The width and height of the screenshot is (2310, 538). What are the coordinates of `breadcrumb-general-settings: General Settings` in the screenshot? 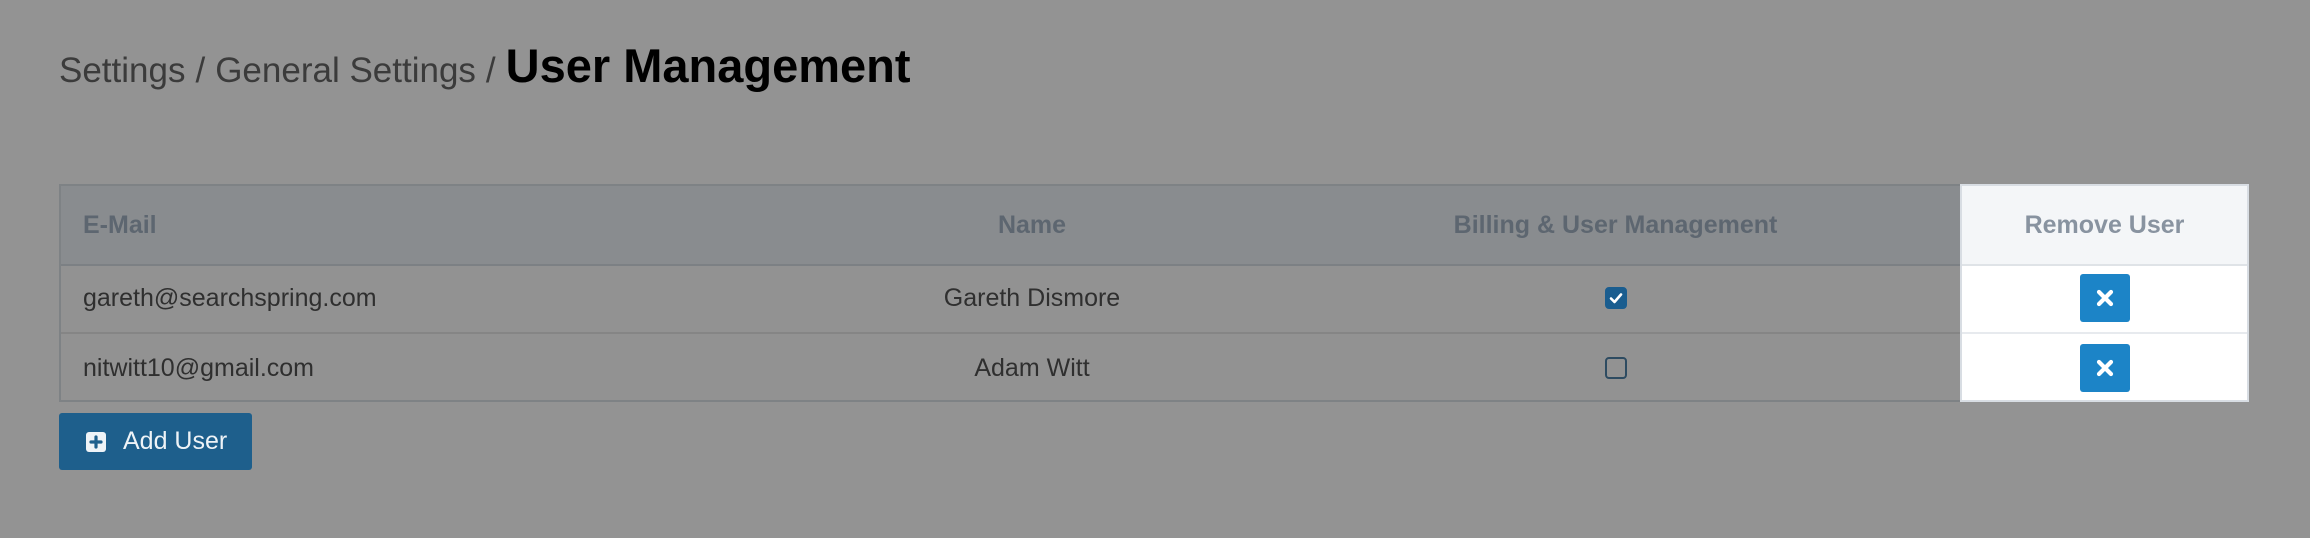 It's located at (345, 71).